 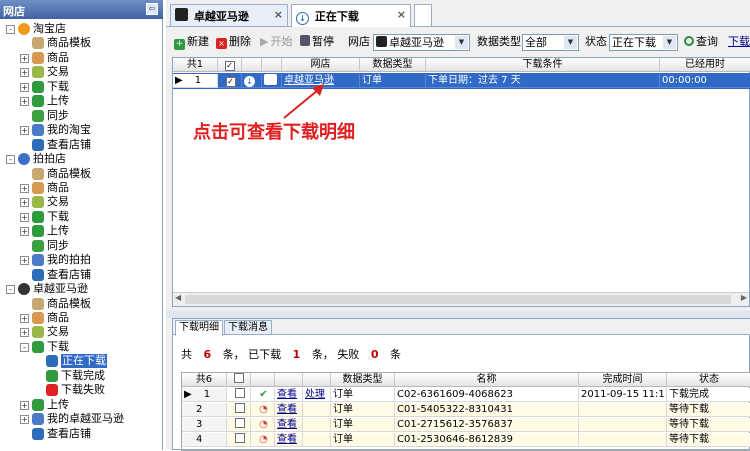 I want to click on tree-node-label: 我的卓越亚马逊, so click(x=85, y=419).